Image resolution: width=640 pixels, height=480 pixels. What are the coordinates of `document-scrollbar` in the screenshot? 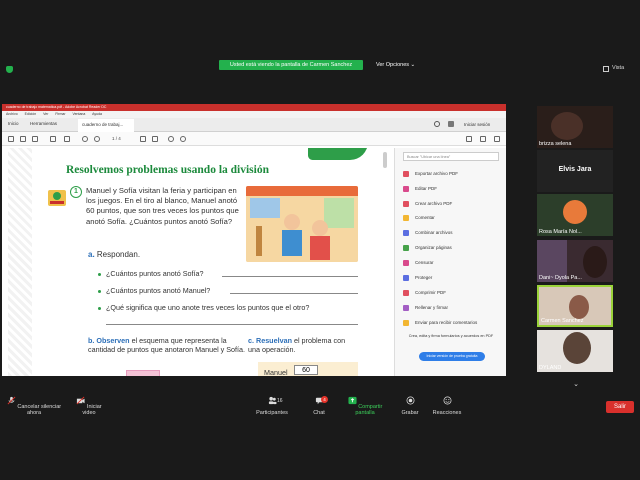 It's located at (385, 160).